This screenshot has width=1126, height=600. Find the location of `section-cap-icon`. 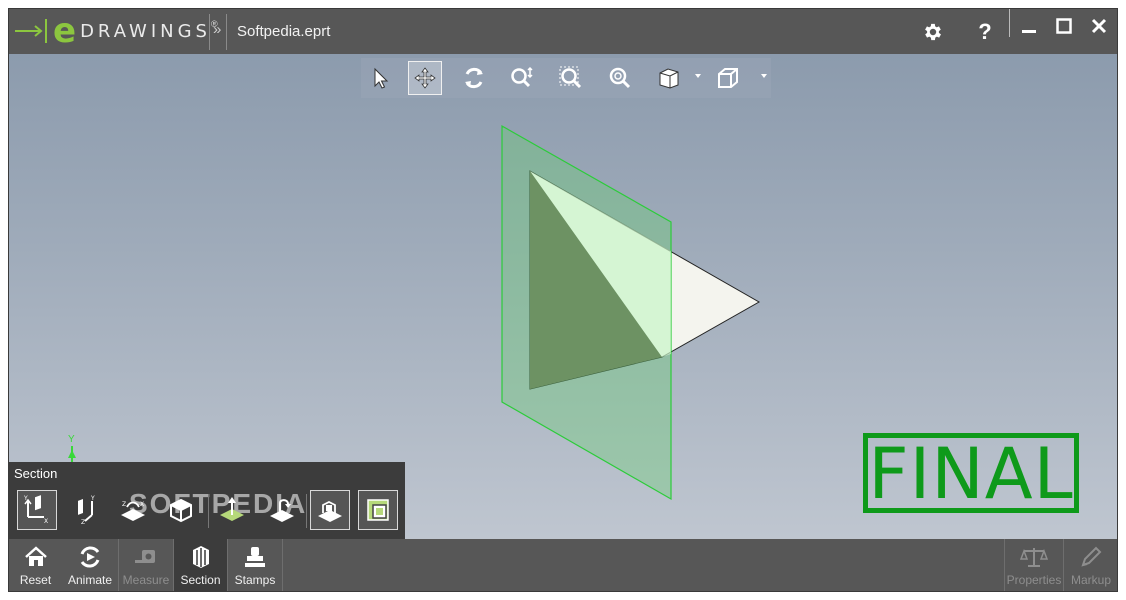

section-cap-icon is located at coordinates (330, 511).